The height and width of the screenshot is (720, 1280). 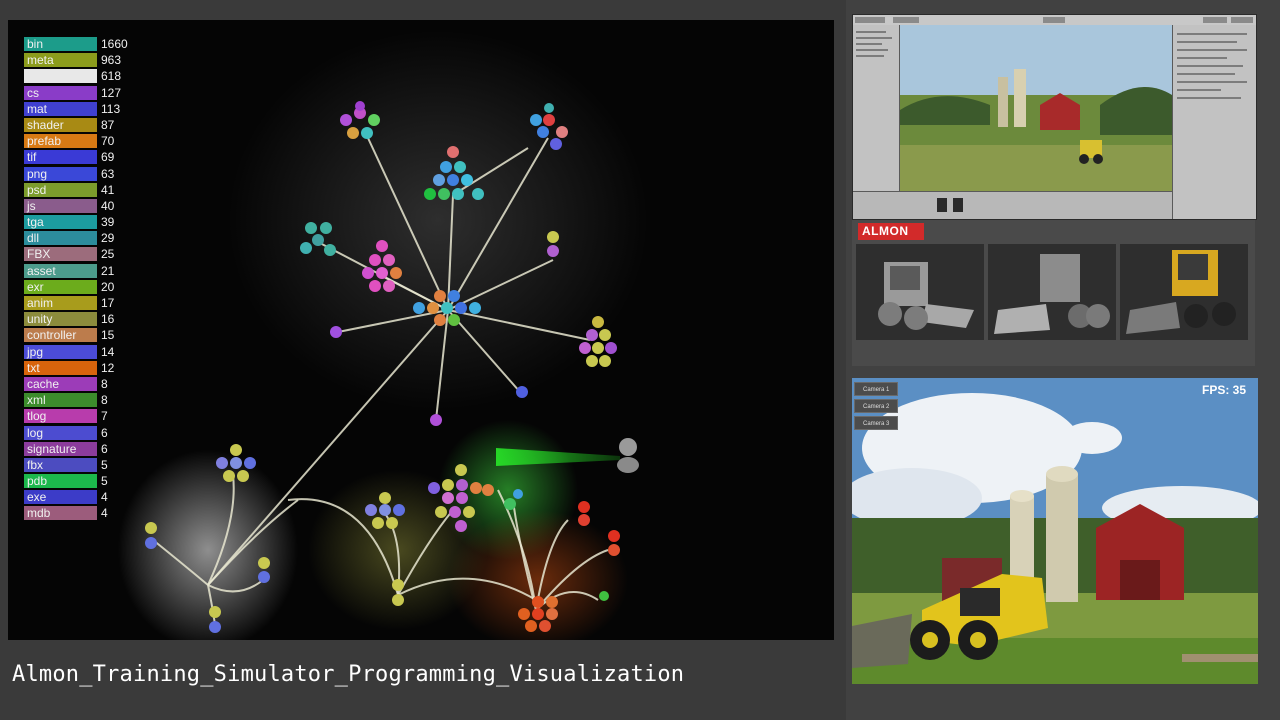 What do you see at coordinates (870, 20) in the screenshot?
I see `toolbar-tools` at bounding box center [870, 20].